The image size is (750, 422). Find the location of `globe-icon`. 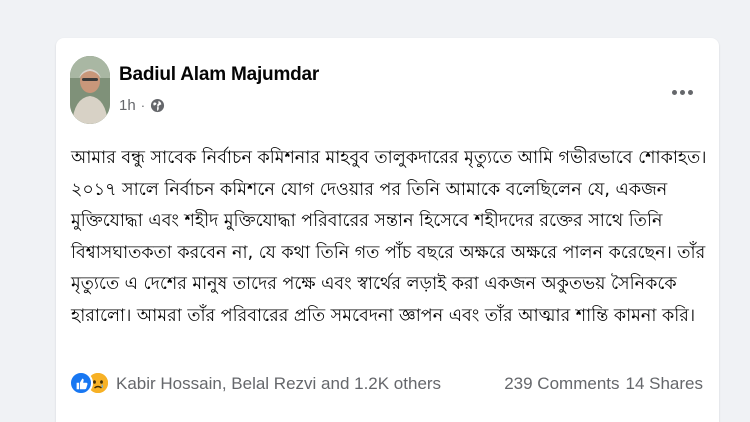

globe-icon is located at coordinates (157, 105).